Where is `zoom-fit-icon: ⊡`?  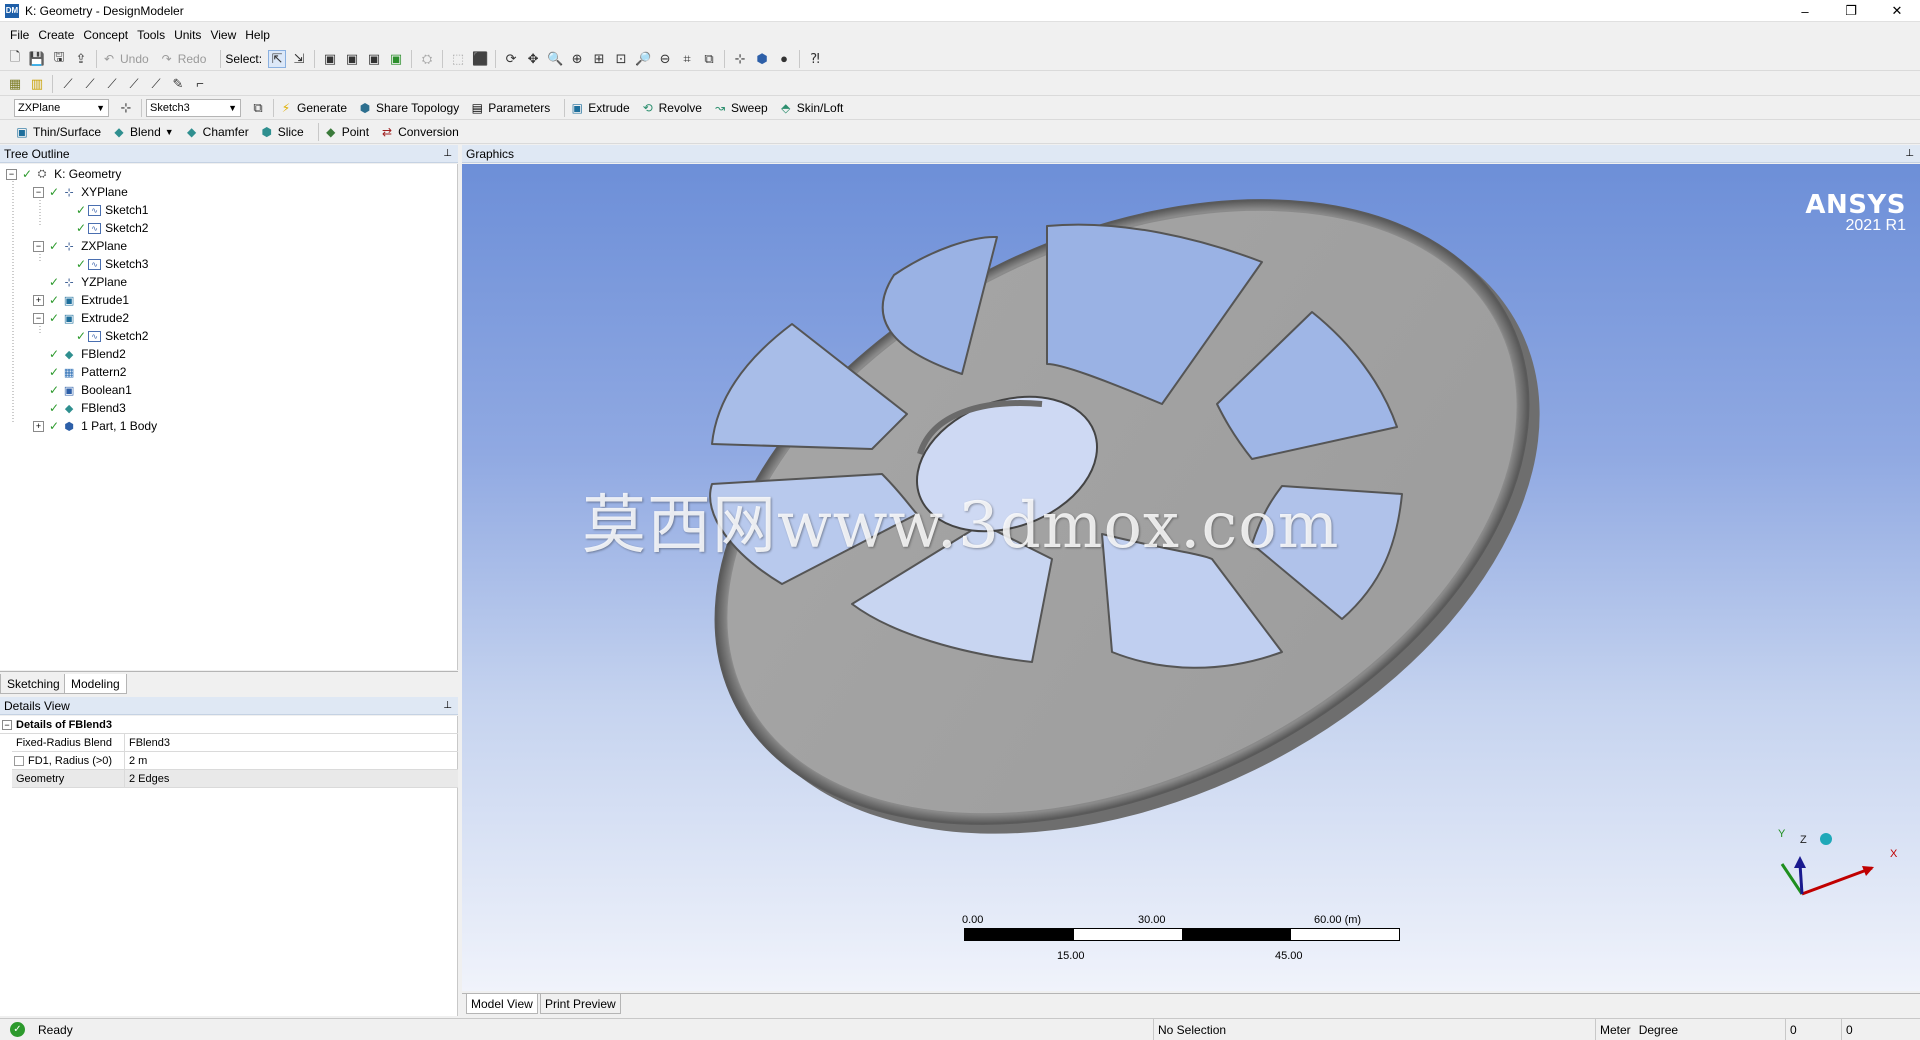
zoom-fit-icon: ⊡ is located at coordinates (621, 59).